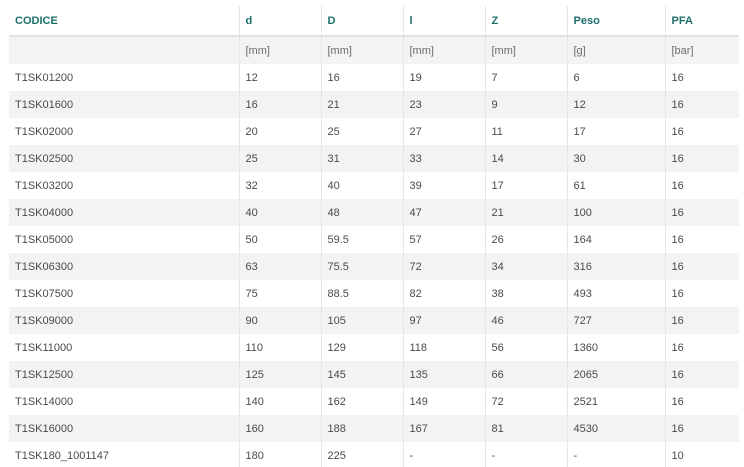 Image resolution: width=744 pixels, height=467 pixels. I want to click on table-cell: 1360, so click(615, 347).